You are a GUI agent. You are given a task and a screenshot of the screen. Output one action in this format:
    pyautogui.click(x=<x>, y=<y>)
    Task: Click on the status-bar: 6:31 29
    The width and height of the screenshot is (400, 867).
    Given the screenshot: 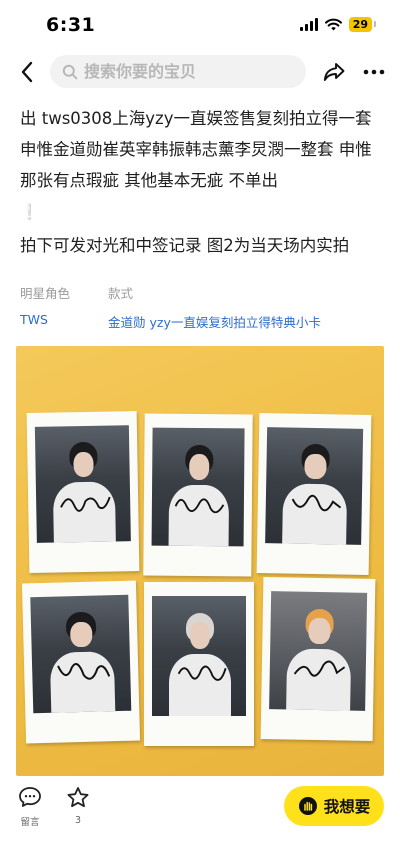 What is the action you would take?
    pyautogui.click(x=200, y=25)
    